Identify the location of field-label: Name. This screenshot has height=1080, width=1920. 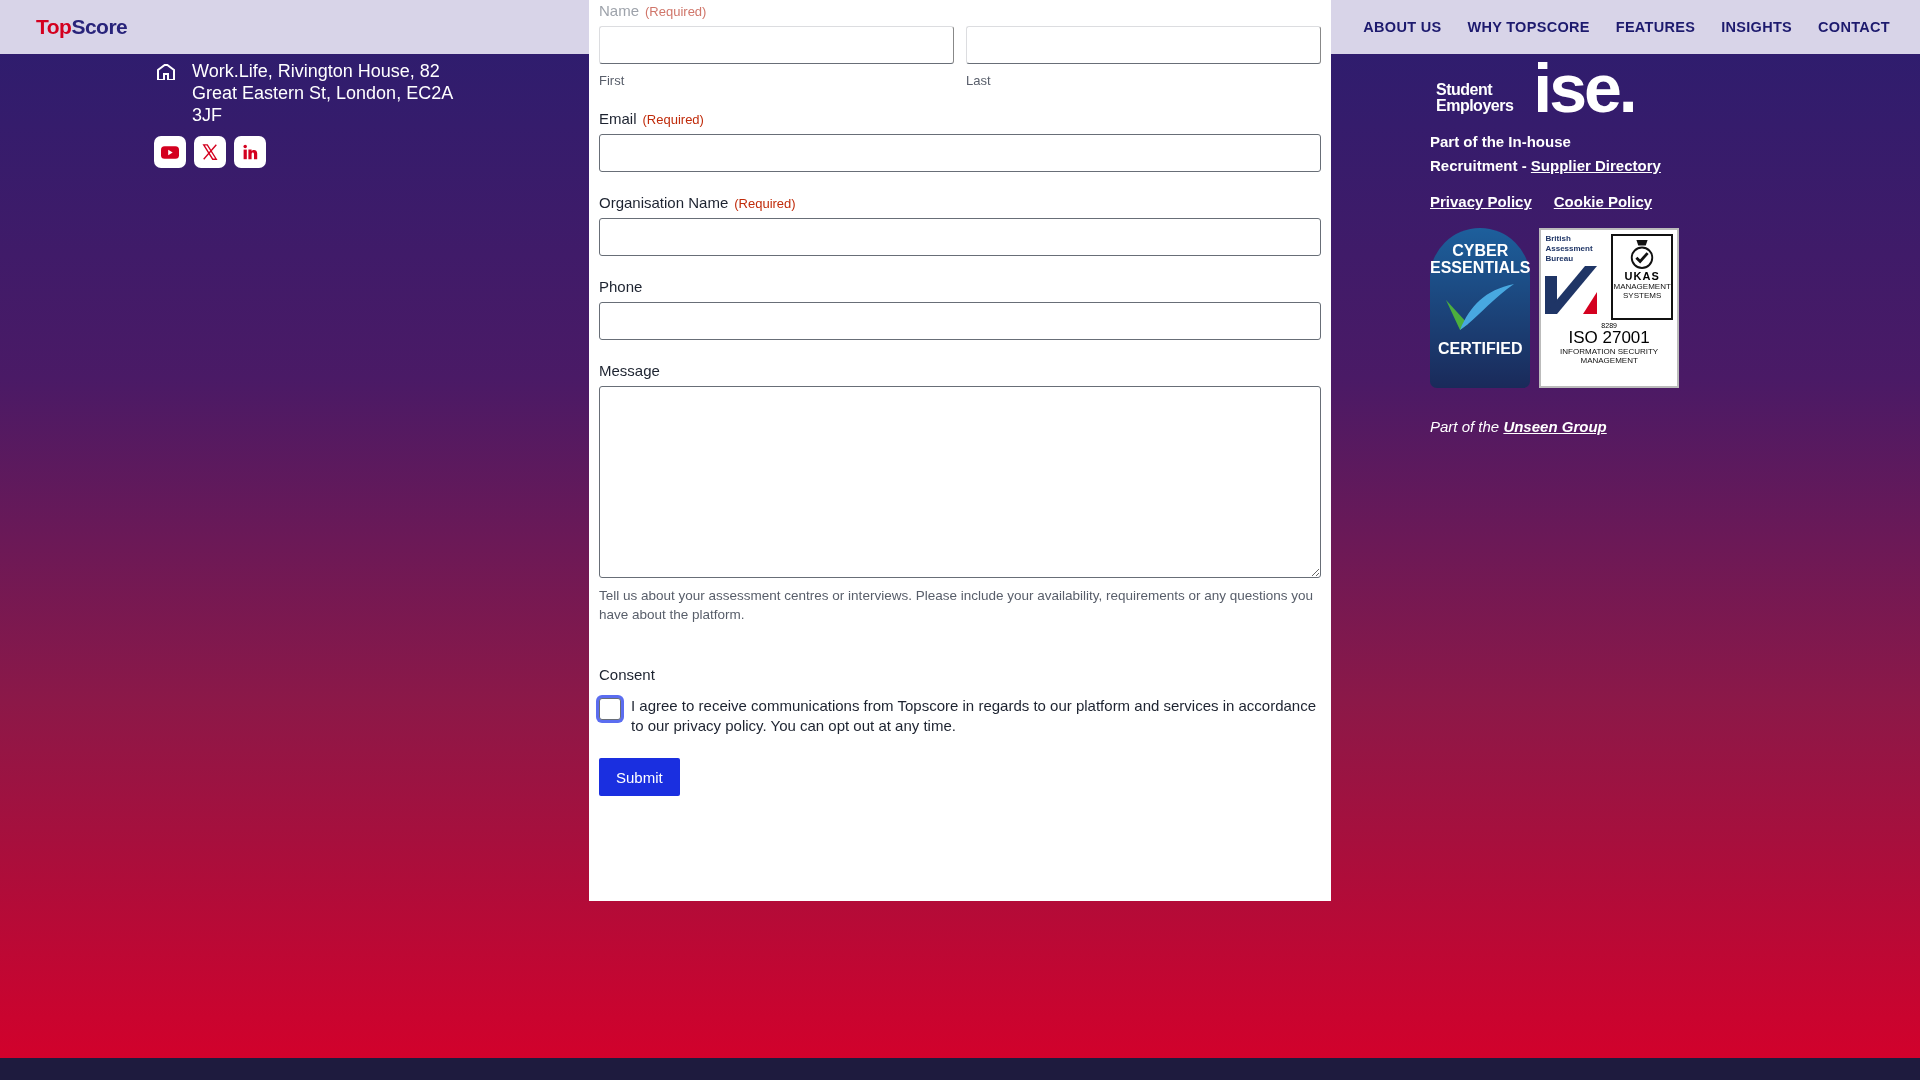
(619, 10).